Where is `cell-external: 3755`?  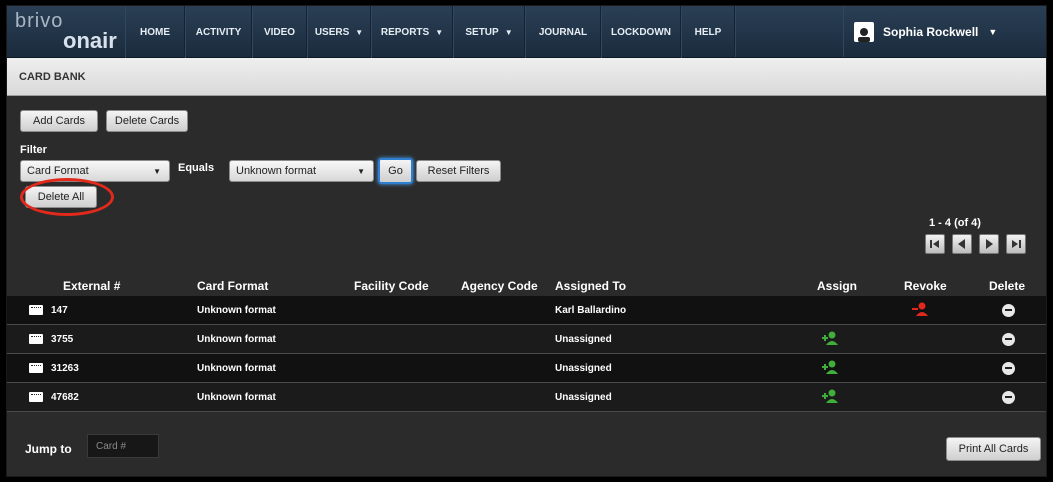
cell-external: 3755 is located at coordinates (62, 339).